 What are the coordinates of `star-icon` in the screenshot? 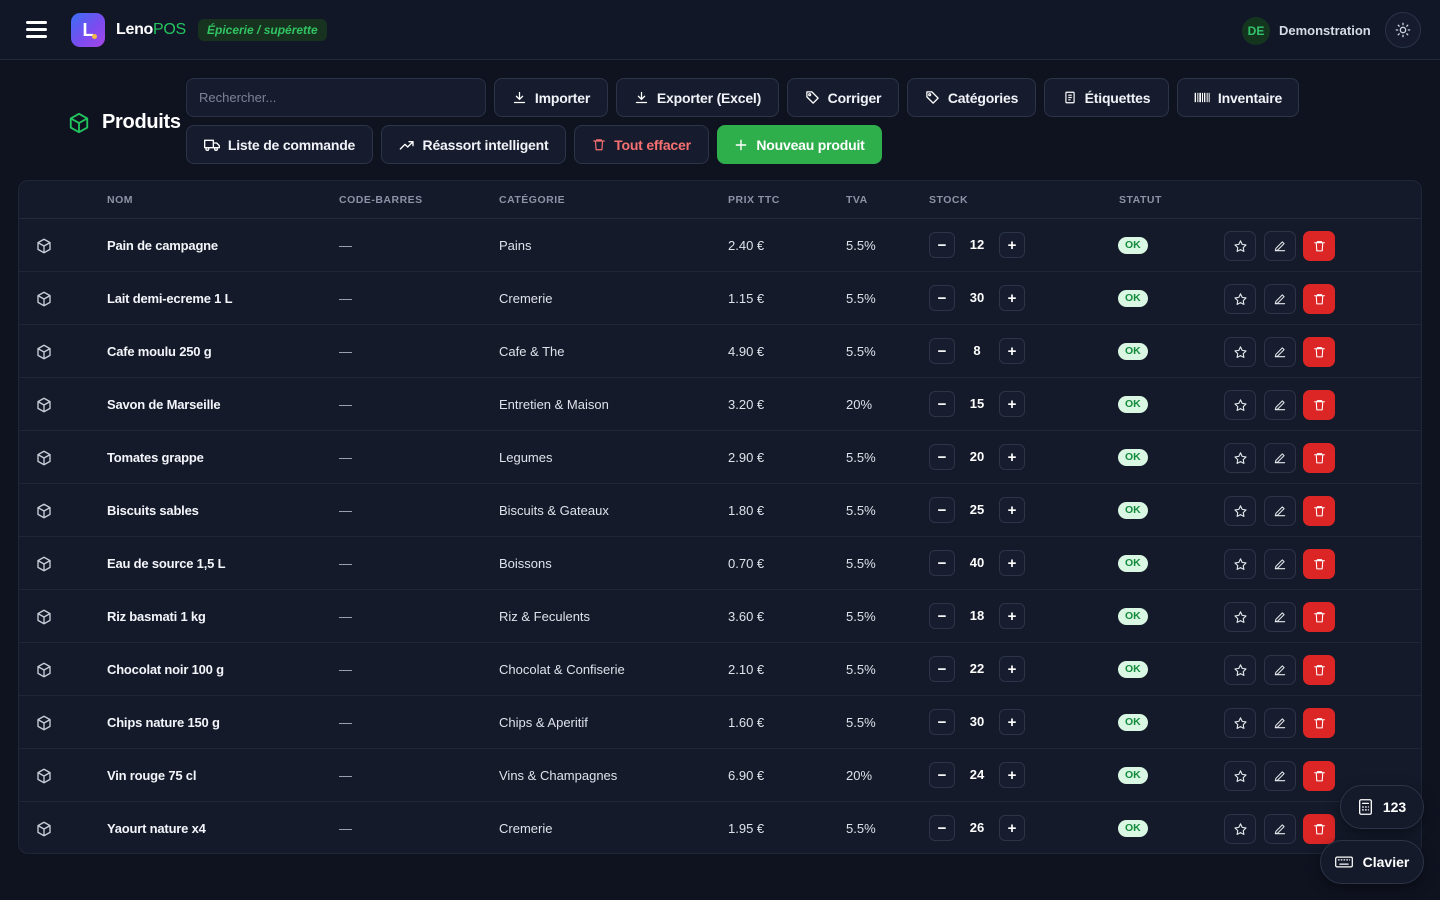 It's located at (1240, 458).